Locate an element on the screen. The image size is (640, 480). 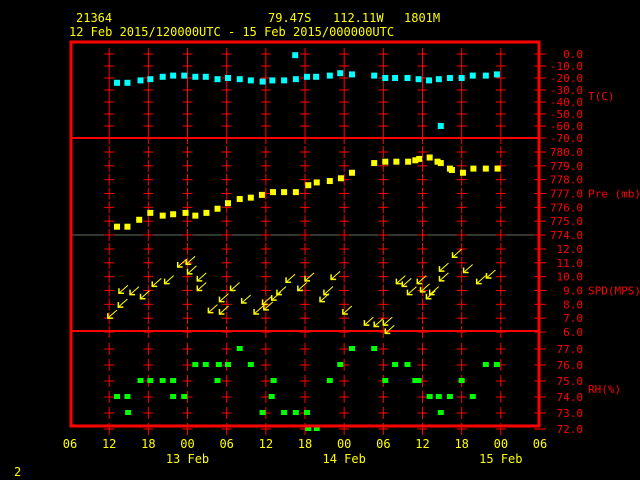
x-date-label: 15 Feb is located at coordinates (500, 459).